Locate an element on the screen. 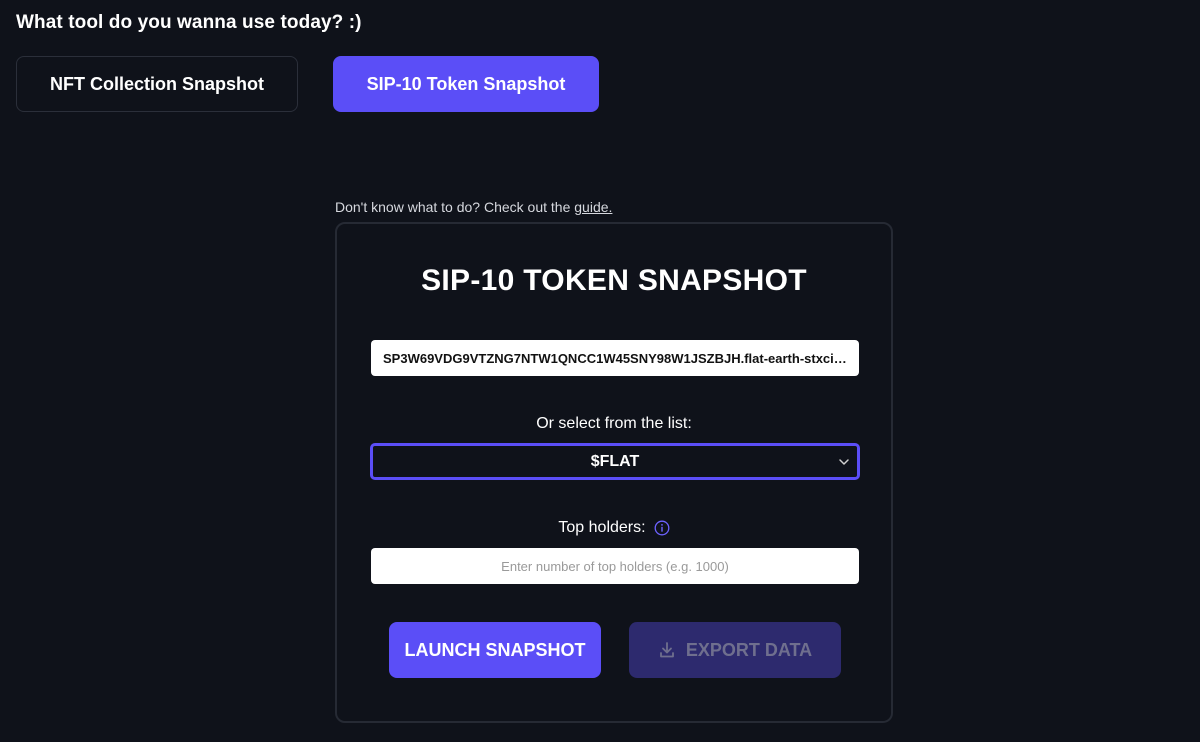 The width and height of the screenshot is (1200, 742). guide-hint-text: Don't know what to do? Check out the is located at coordinates (455, 207).